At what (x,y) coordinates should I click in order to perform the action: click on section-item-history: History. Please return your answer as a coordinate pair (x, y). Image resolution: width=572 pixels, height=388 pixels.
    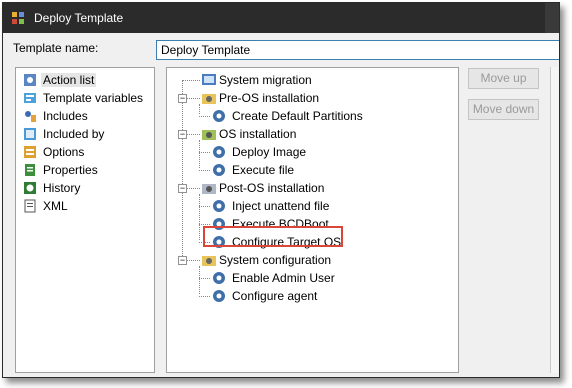
    Looking at the image, I should click on (86, 188).